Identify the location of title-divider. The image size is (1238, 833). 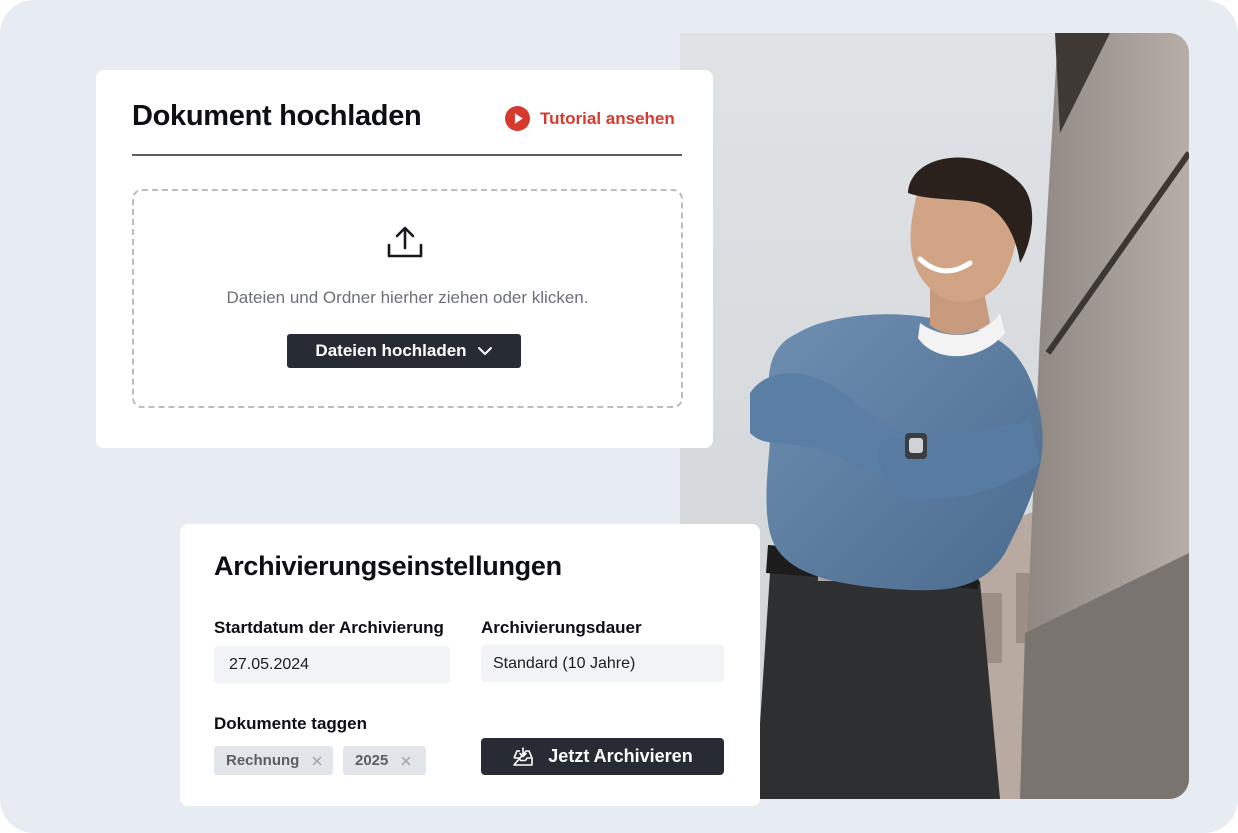
(407, 155).